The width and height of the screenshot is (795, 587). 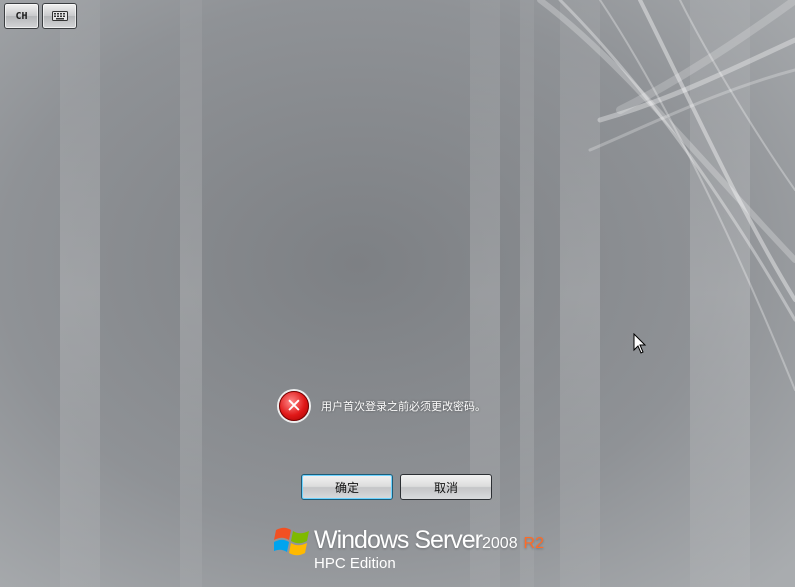 I want to click on mouse-cursor-icon, so click(x=640, y=343).